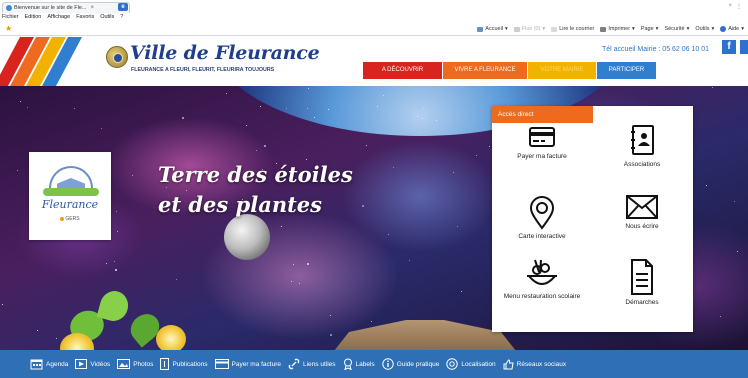 The width and height of the screenshot is (748, 378). What do you see at coordinates (135, 364) in the screenshot?
I see `bottom-link-photos: Photos` at bounding box center [135, 364].